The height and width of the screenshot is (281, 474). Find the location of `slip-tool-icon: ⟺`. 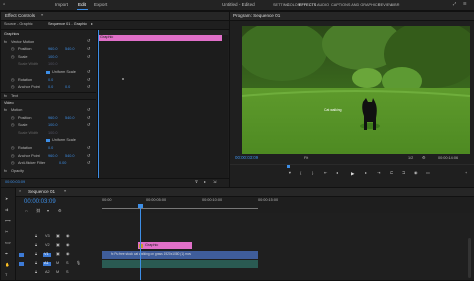

slip-tool-icon: ⟺ is located at coordinates (7, 243).